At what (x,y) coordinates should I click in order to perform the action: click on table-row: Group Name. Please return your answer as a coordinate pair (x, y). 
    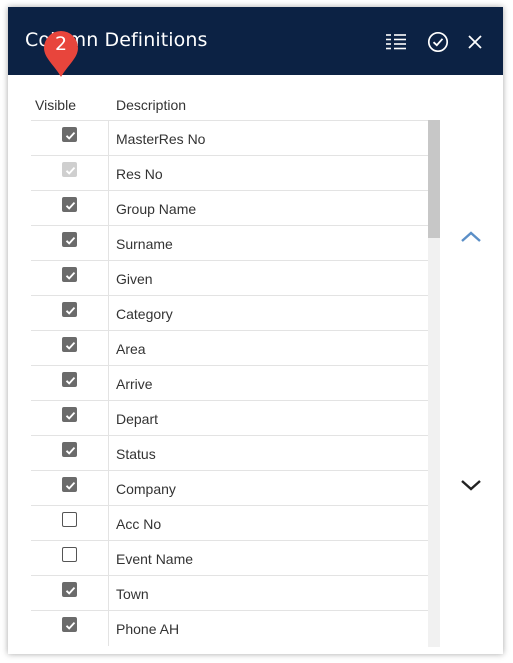
    Looking at the image, I should click on (229, 208).